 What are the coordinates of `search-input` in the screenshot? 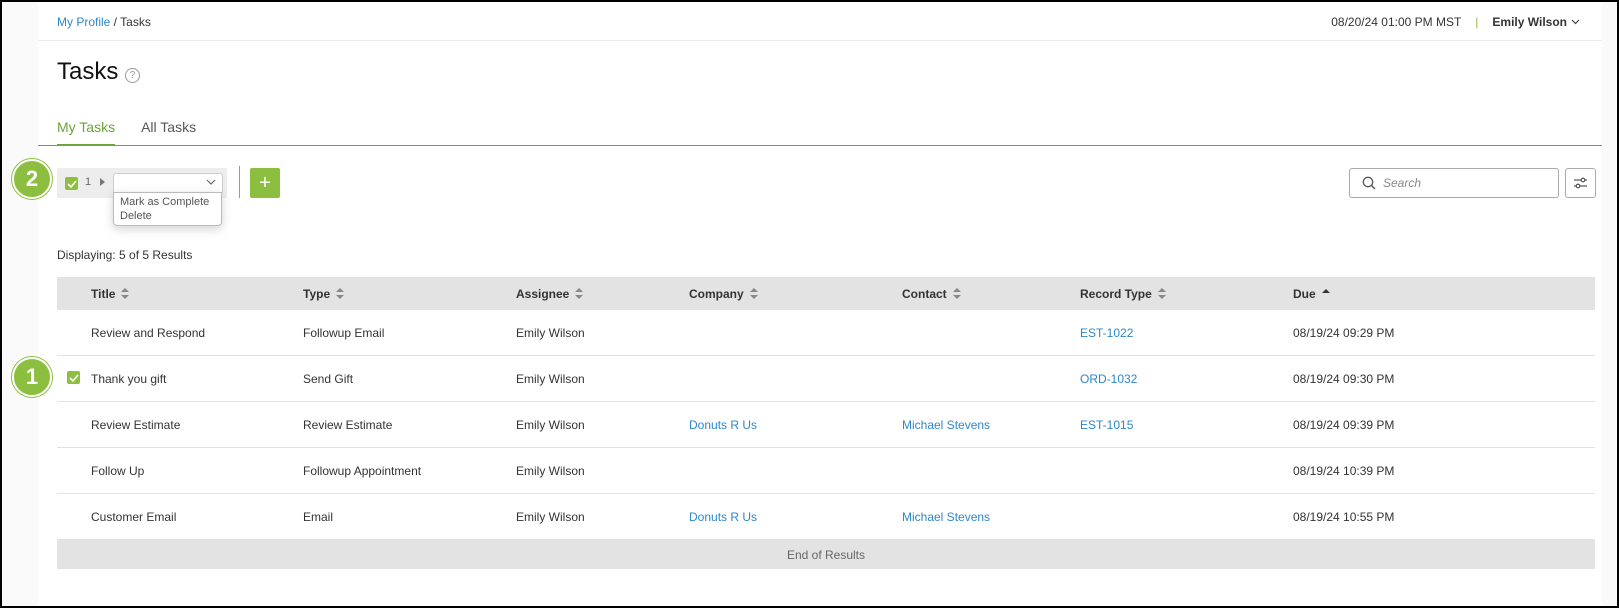 It's located at (1465, 183).